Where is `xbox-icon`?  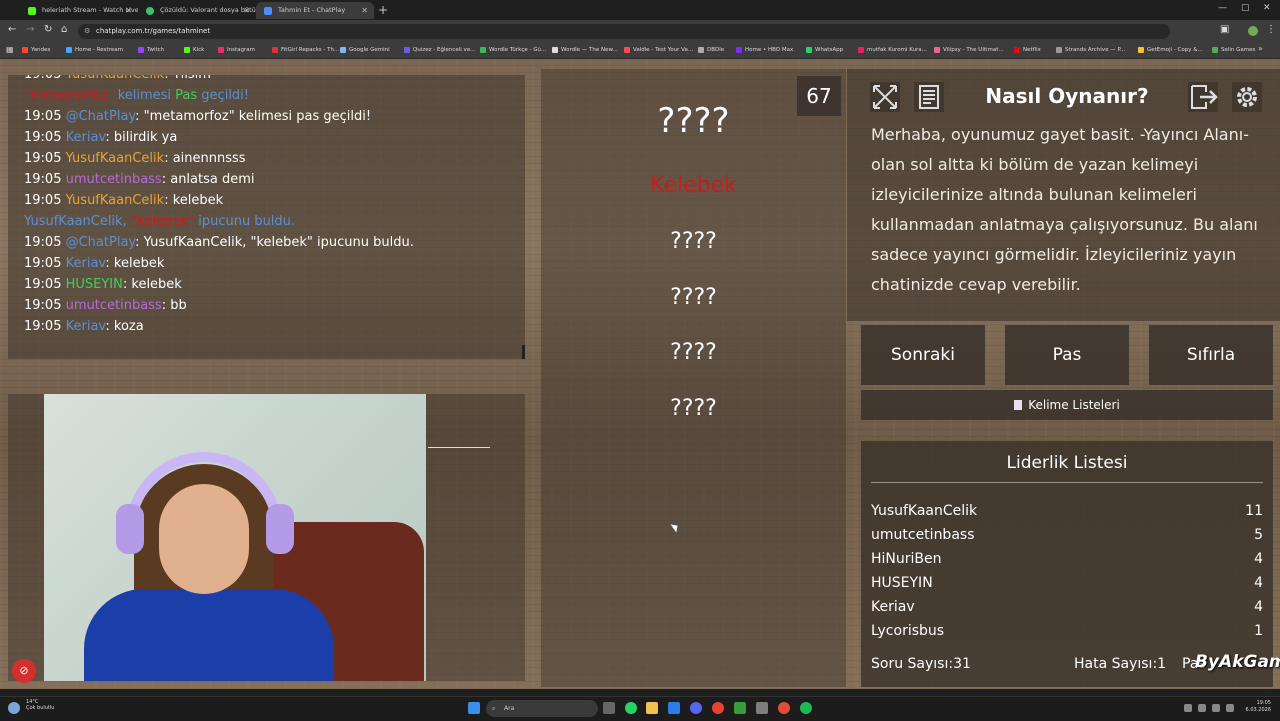 xbox-icon is located at coordinates (740, 708).